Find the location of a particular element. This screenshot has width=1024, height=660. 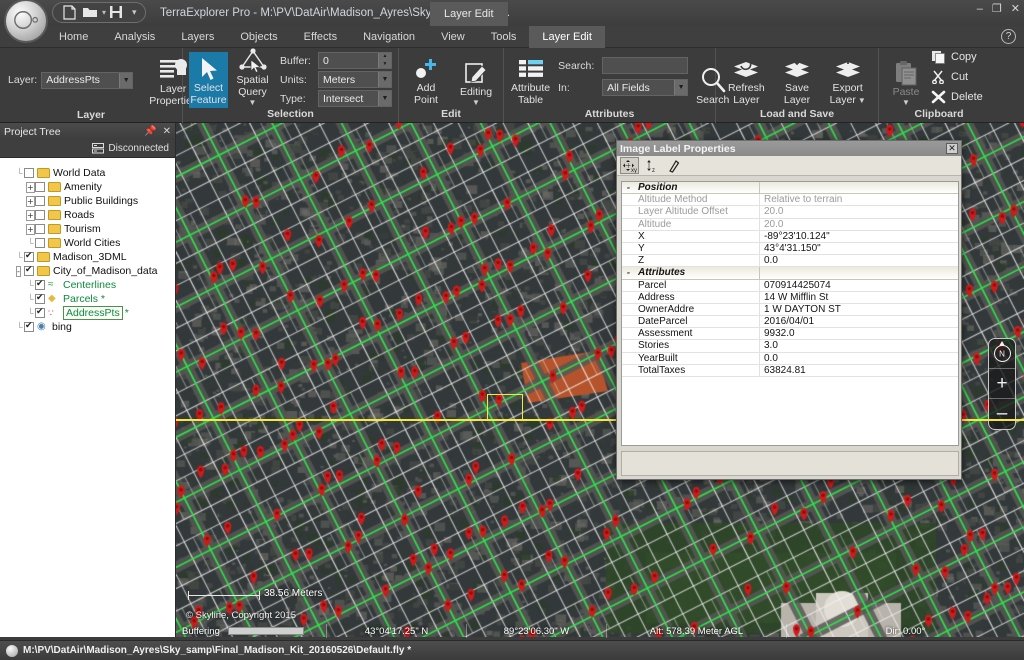

tab-navigation: Navigation is located at coordinates (389, 37).